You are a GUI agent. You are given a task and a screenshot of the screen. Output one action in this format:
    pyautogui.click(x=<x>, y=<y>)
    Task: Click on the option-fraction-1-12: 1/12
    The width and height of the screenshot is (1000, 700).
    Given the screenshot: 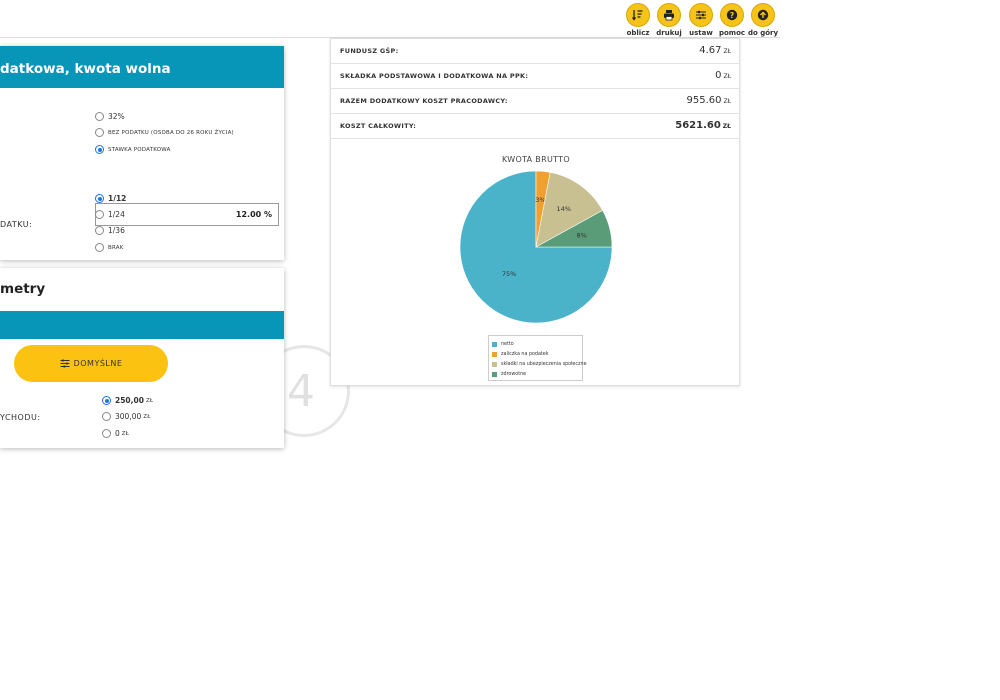 What is the action you would take?
    pyautogui.click(x=110, y=198)
    